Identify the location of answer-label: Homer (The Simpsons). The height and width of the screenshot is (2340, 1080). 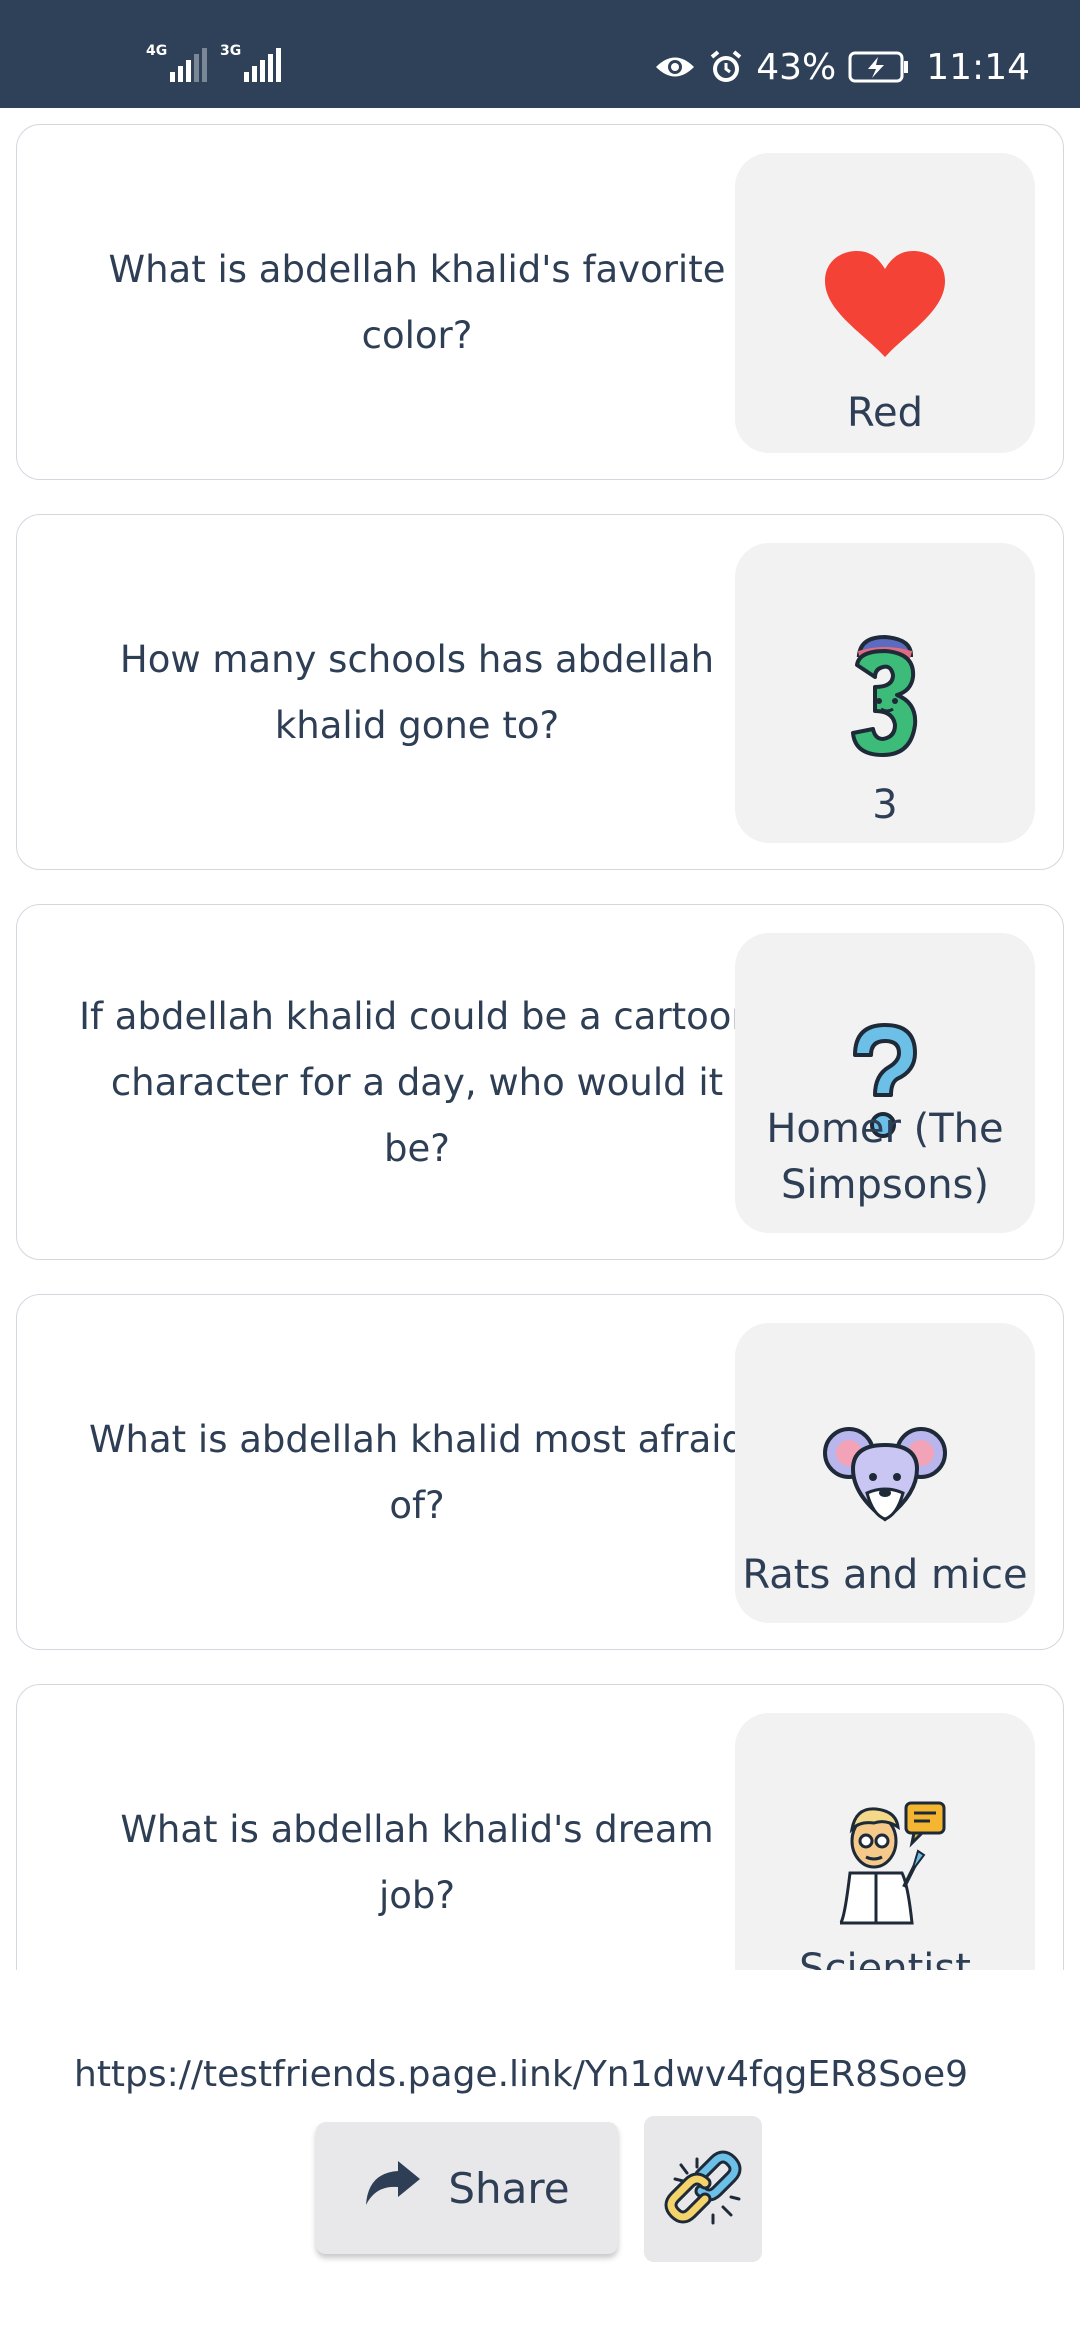
(885, 1157).